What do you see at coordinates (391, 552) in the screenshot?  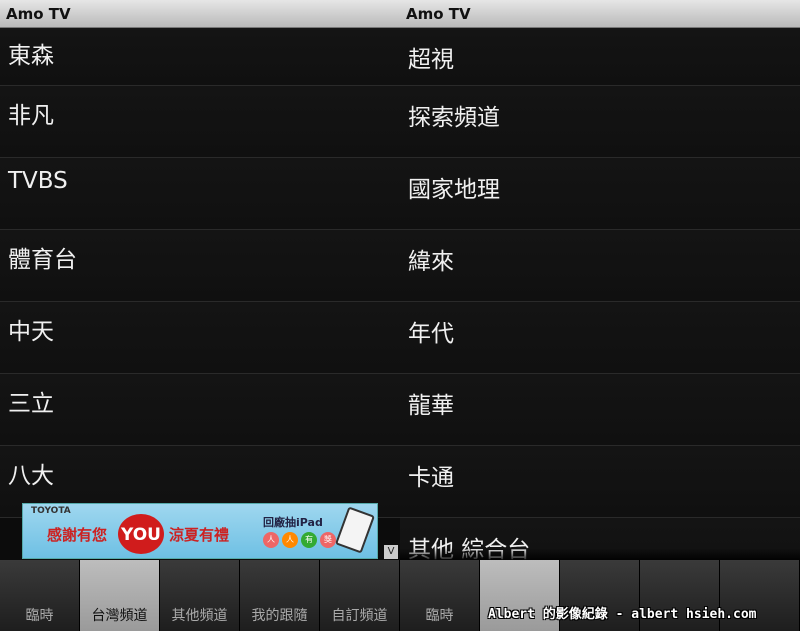 I see `ad-close-button: V` at bounding box center [391, 552].